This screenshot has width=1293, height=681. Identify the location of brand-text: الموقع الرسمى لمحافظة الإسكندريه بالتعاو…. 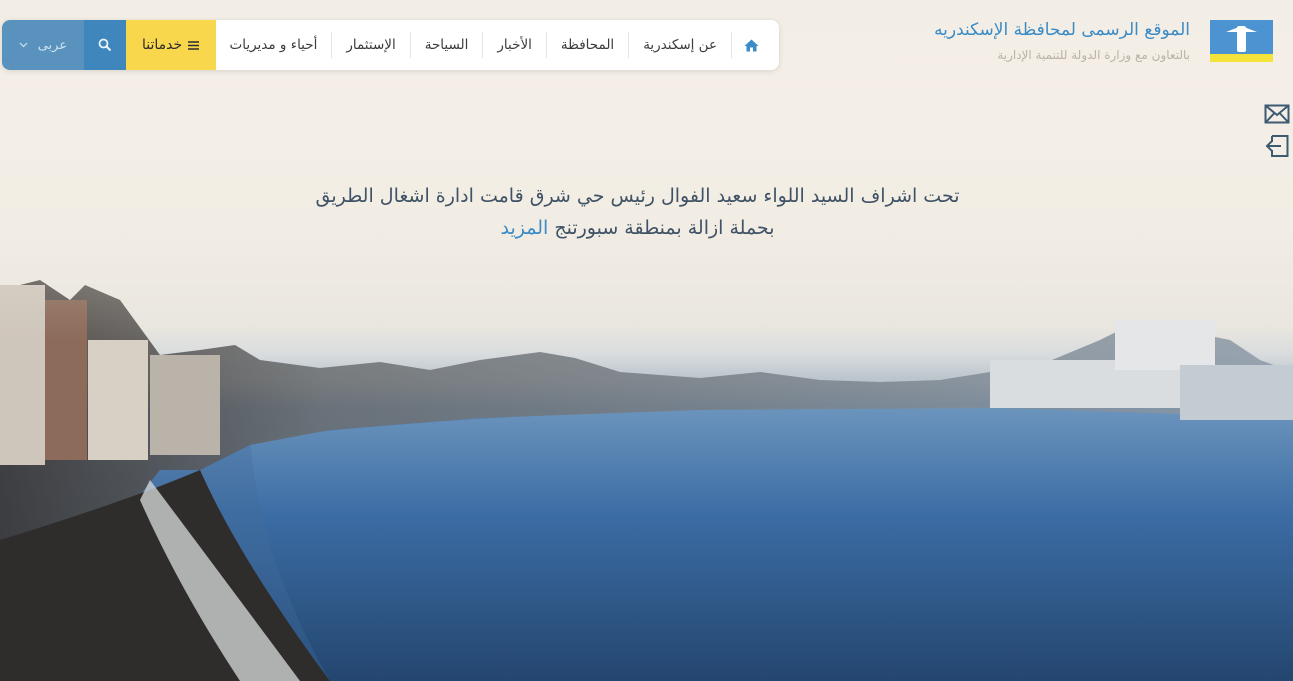
(1062, 41).